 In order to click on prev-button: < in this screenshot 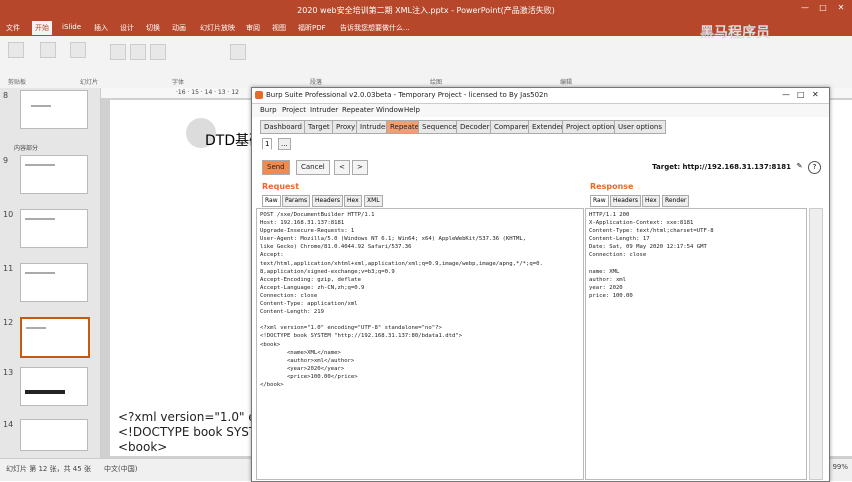, I will do `click(342, 167)`.